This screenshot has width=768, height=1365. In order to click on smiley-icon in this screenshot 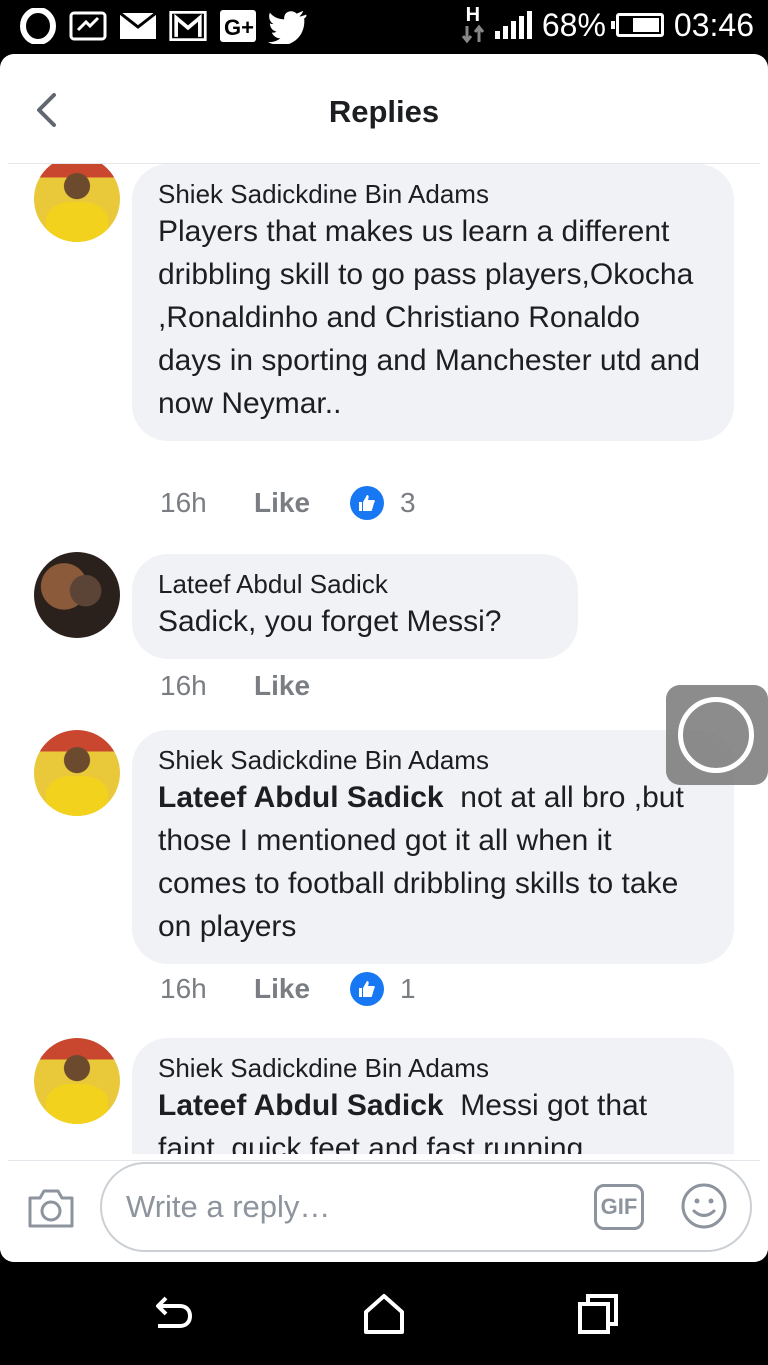, I will do `click(704, 1206)`.